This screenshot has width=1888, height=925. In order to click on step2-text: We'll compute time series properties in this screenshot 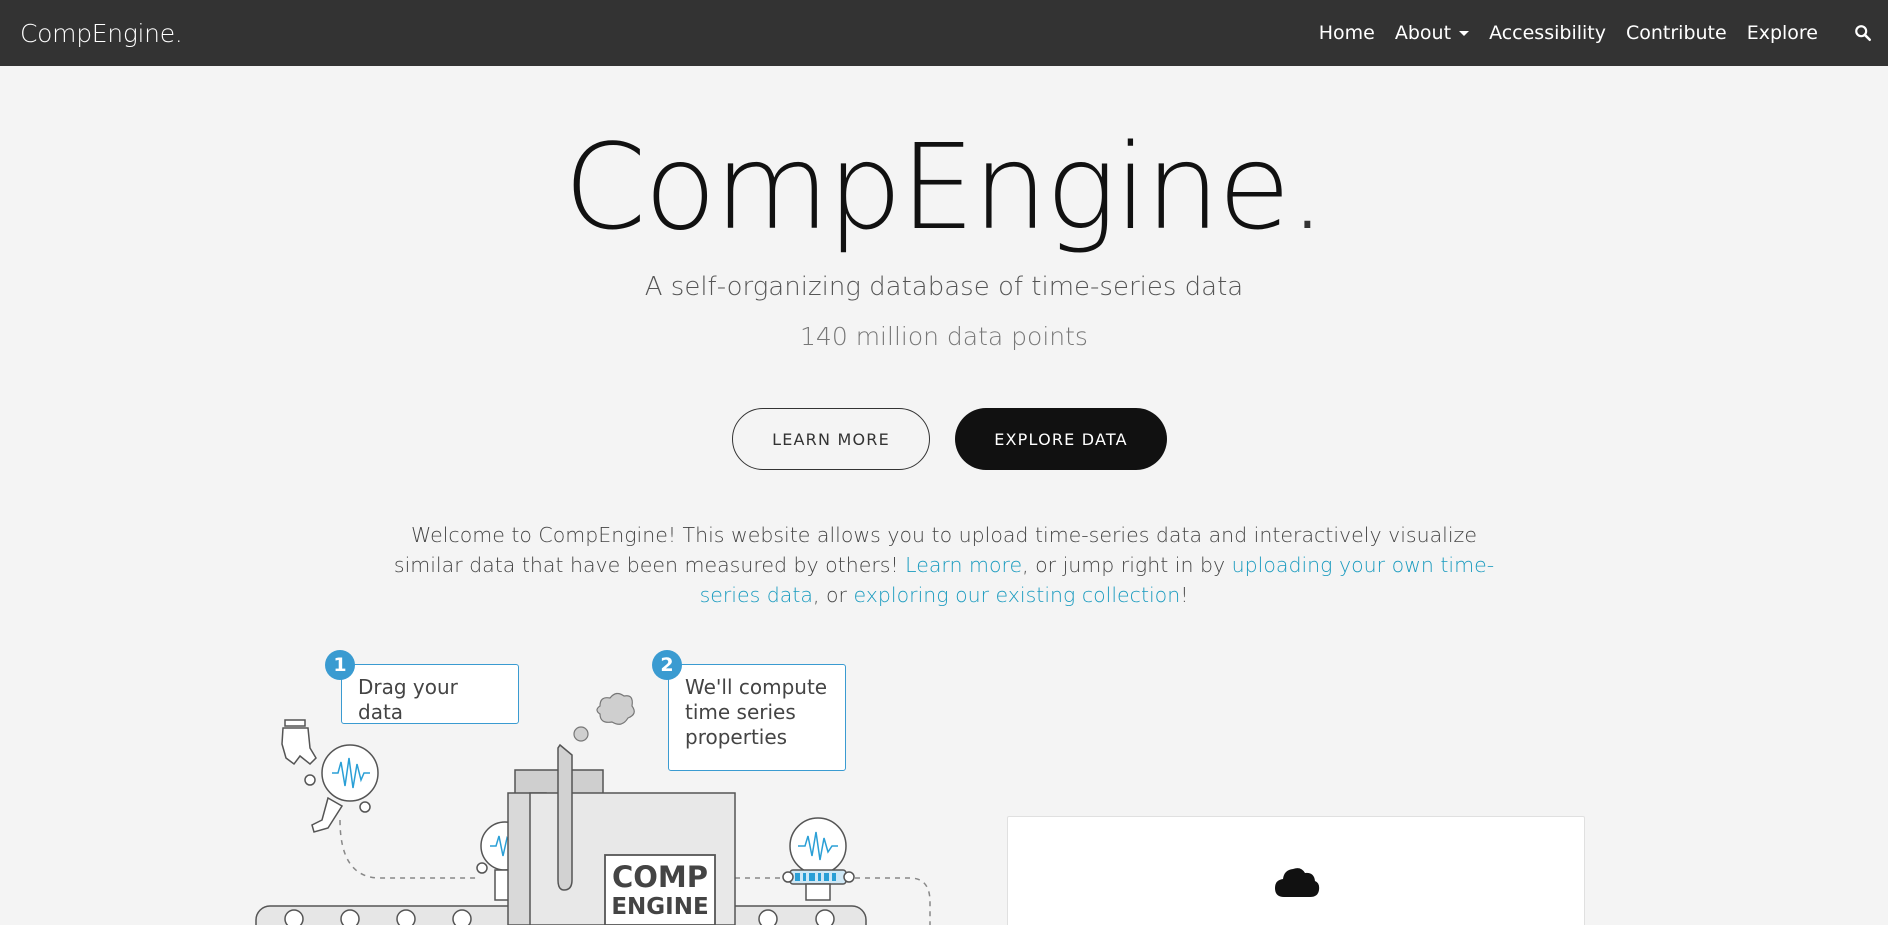, I will do `click(756, 712)`.